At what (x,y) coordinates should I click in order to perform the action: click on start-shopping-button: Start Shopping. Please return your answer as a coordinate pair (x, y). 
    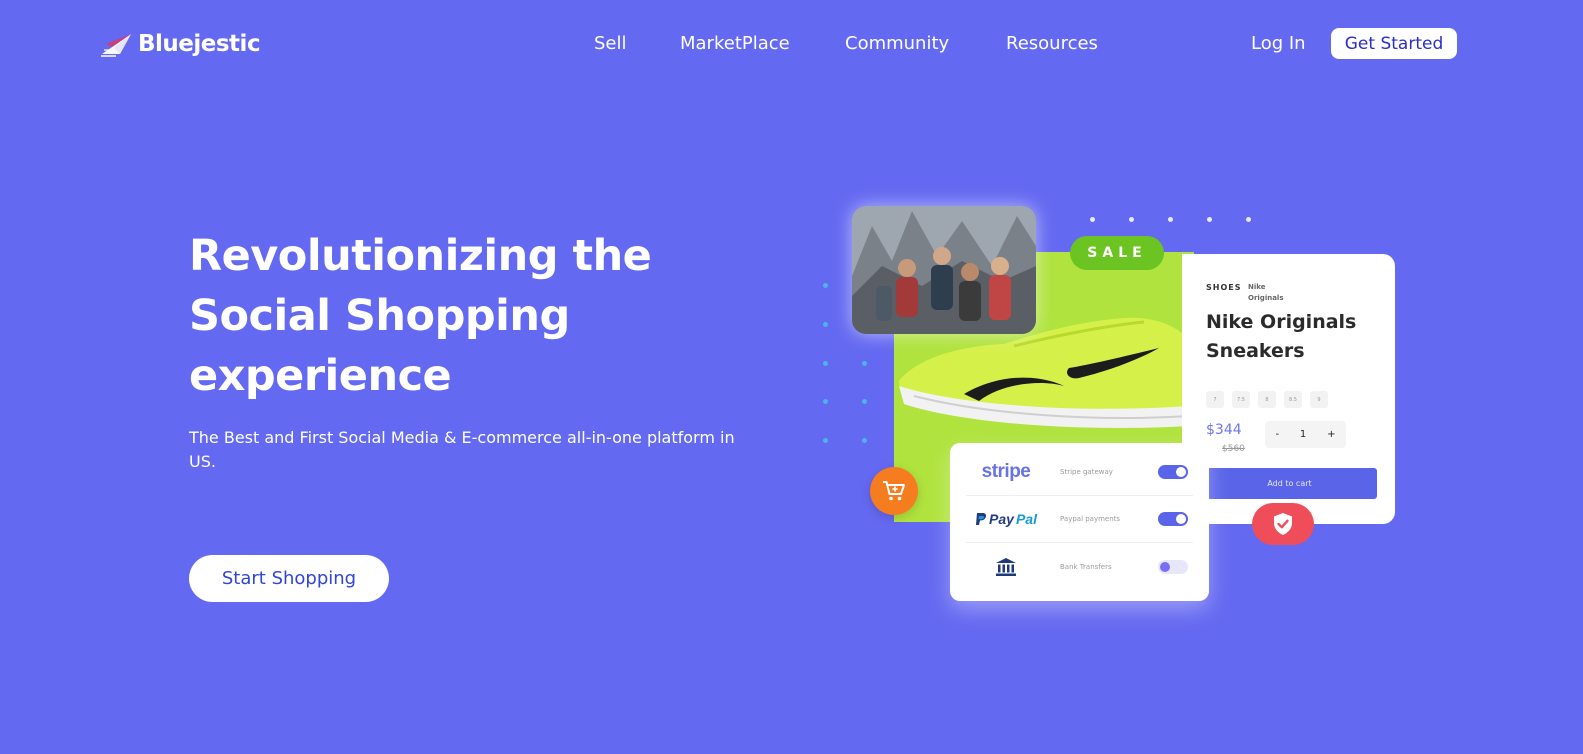
    Looking at the image, I should click on (289, 578).